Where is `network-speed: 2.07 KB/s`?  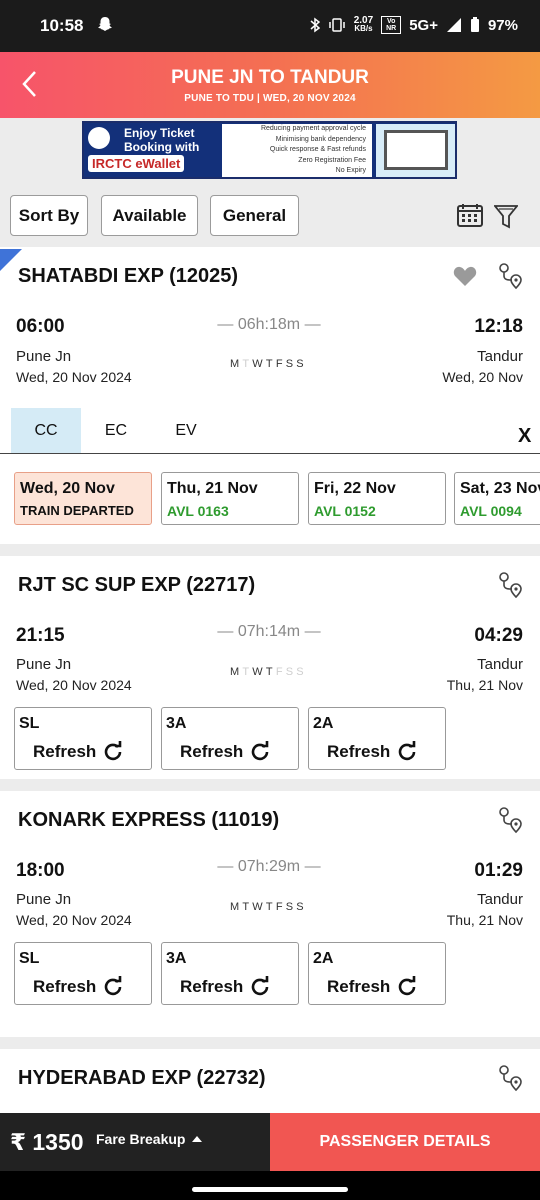
network-speed: 2.07 KB/s is located at coordinates (363, 24).